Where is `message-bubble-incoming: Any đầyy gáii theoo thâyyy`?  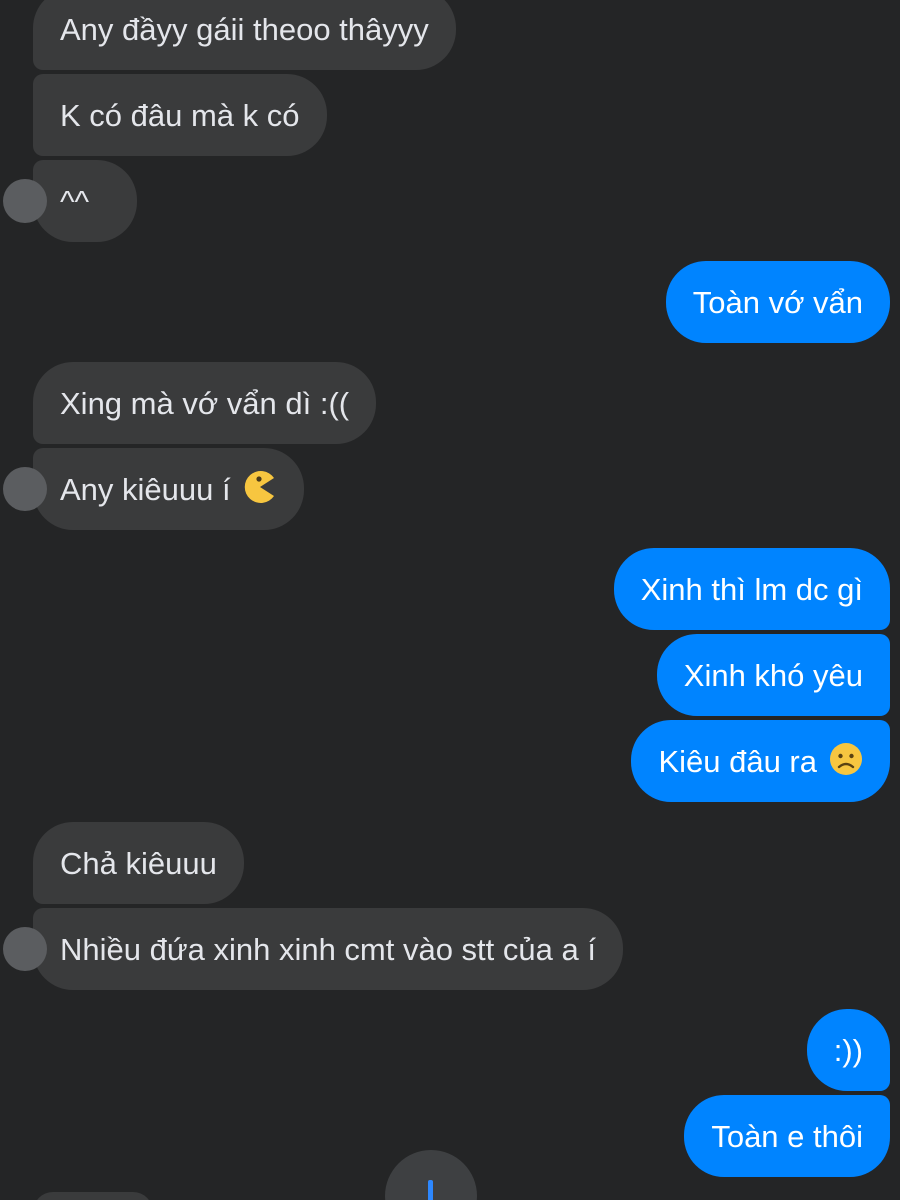
message-bubble-incoming: Any đầyy gáii theoo thâyyy is located at coordinates (244, 35).